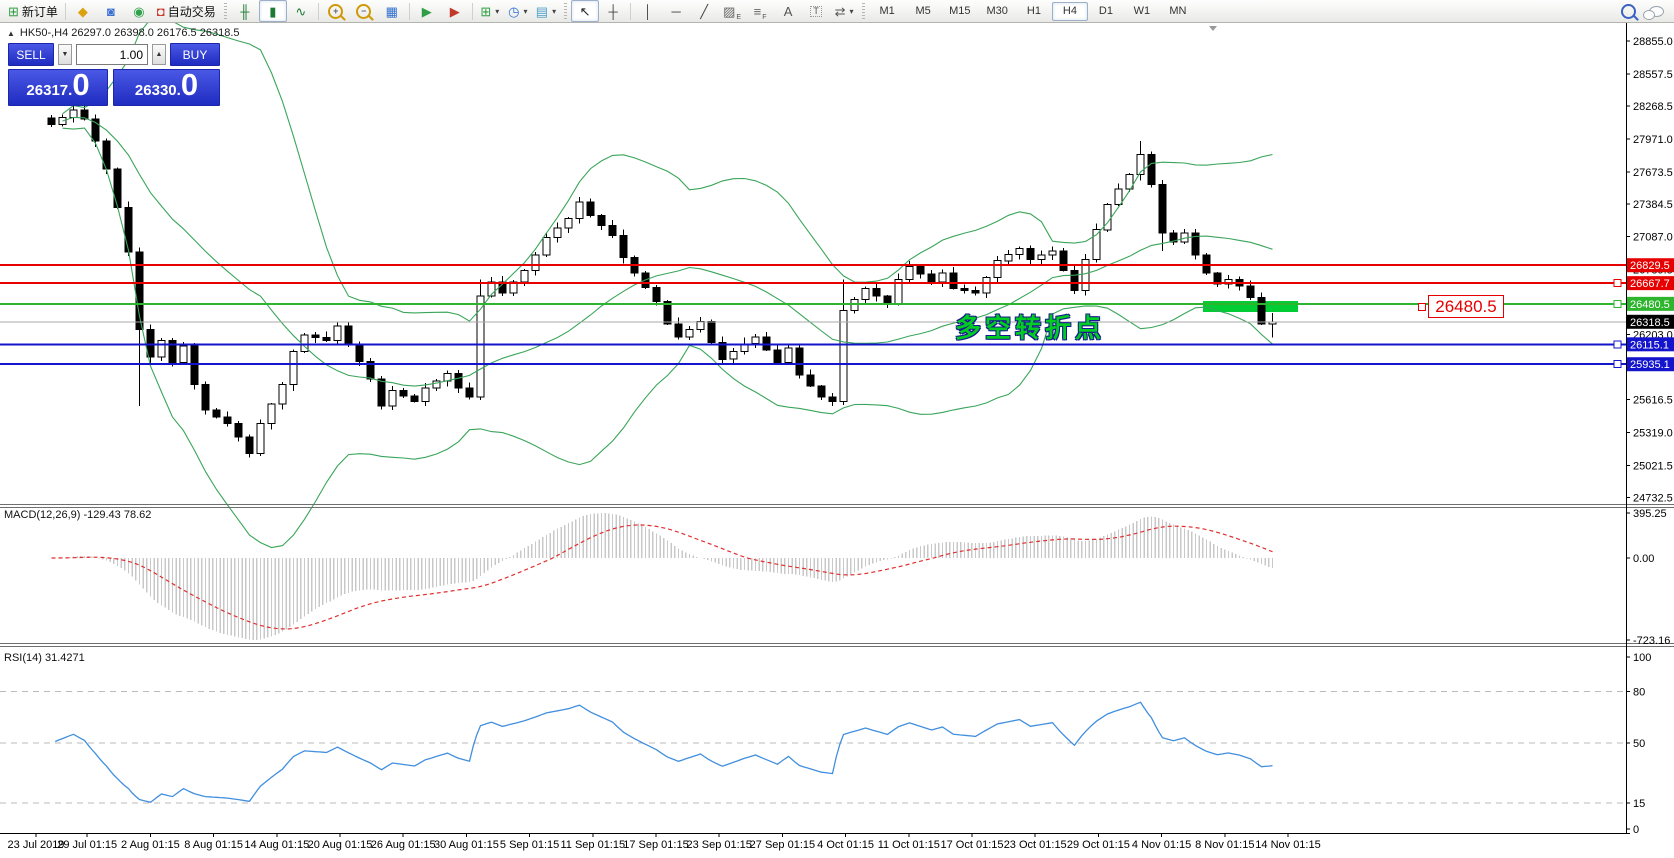  What do you see at coordinates (1653, 401) in the screenshot?
I see `price-axis-tick-label: 25616.5` at bounding box center [1653, 401].